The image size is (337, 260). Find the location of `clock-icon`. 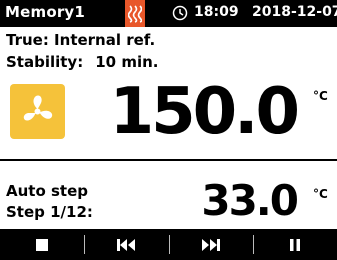

clock-icon is located at coordinates (180, 13).